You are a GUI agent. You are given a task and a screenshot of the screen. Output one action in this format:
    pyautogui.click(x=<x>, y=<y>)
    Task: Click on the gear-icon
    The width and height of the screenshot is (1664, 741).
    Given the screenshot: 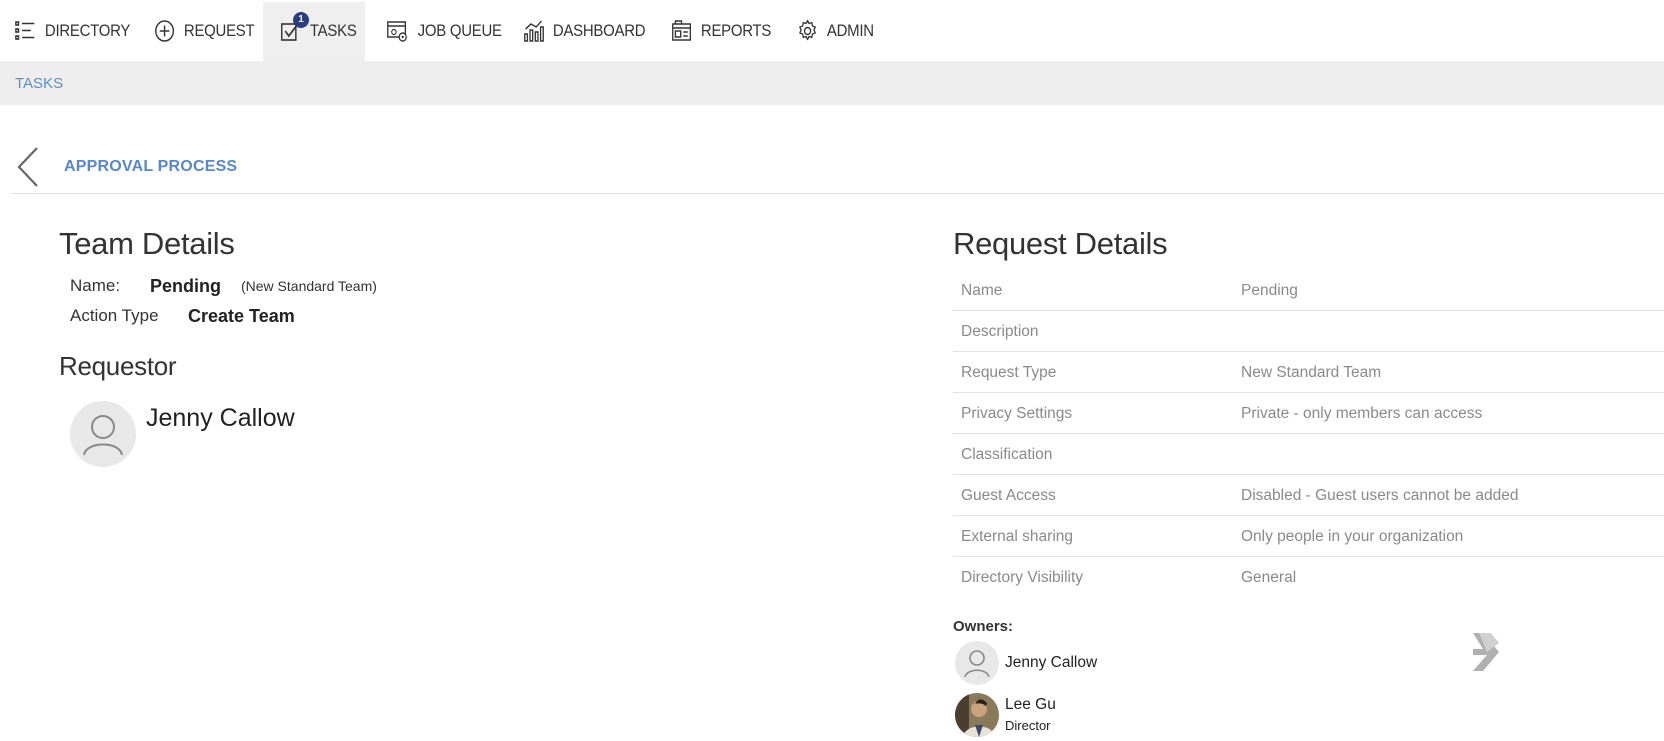 What is the action you would take?
    pyautogui.click(x=807, y=29)
    